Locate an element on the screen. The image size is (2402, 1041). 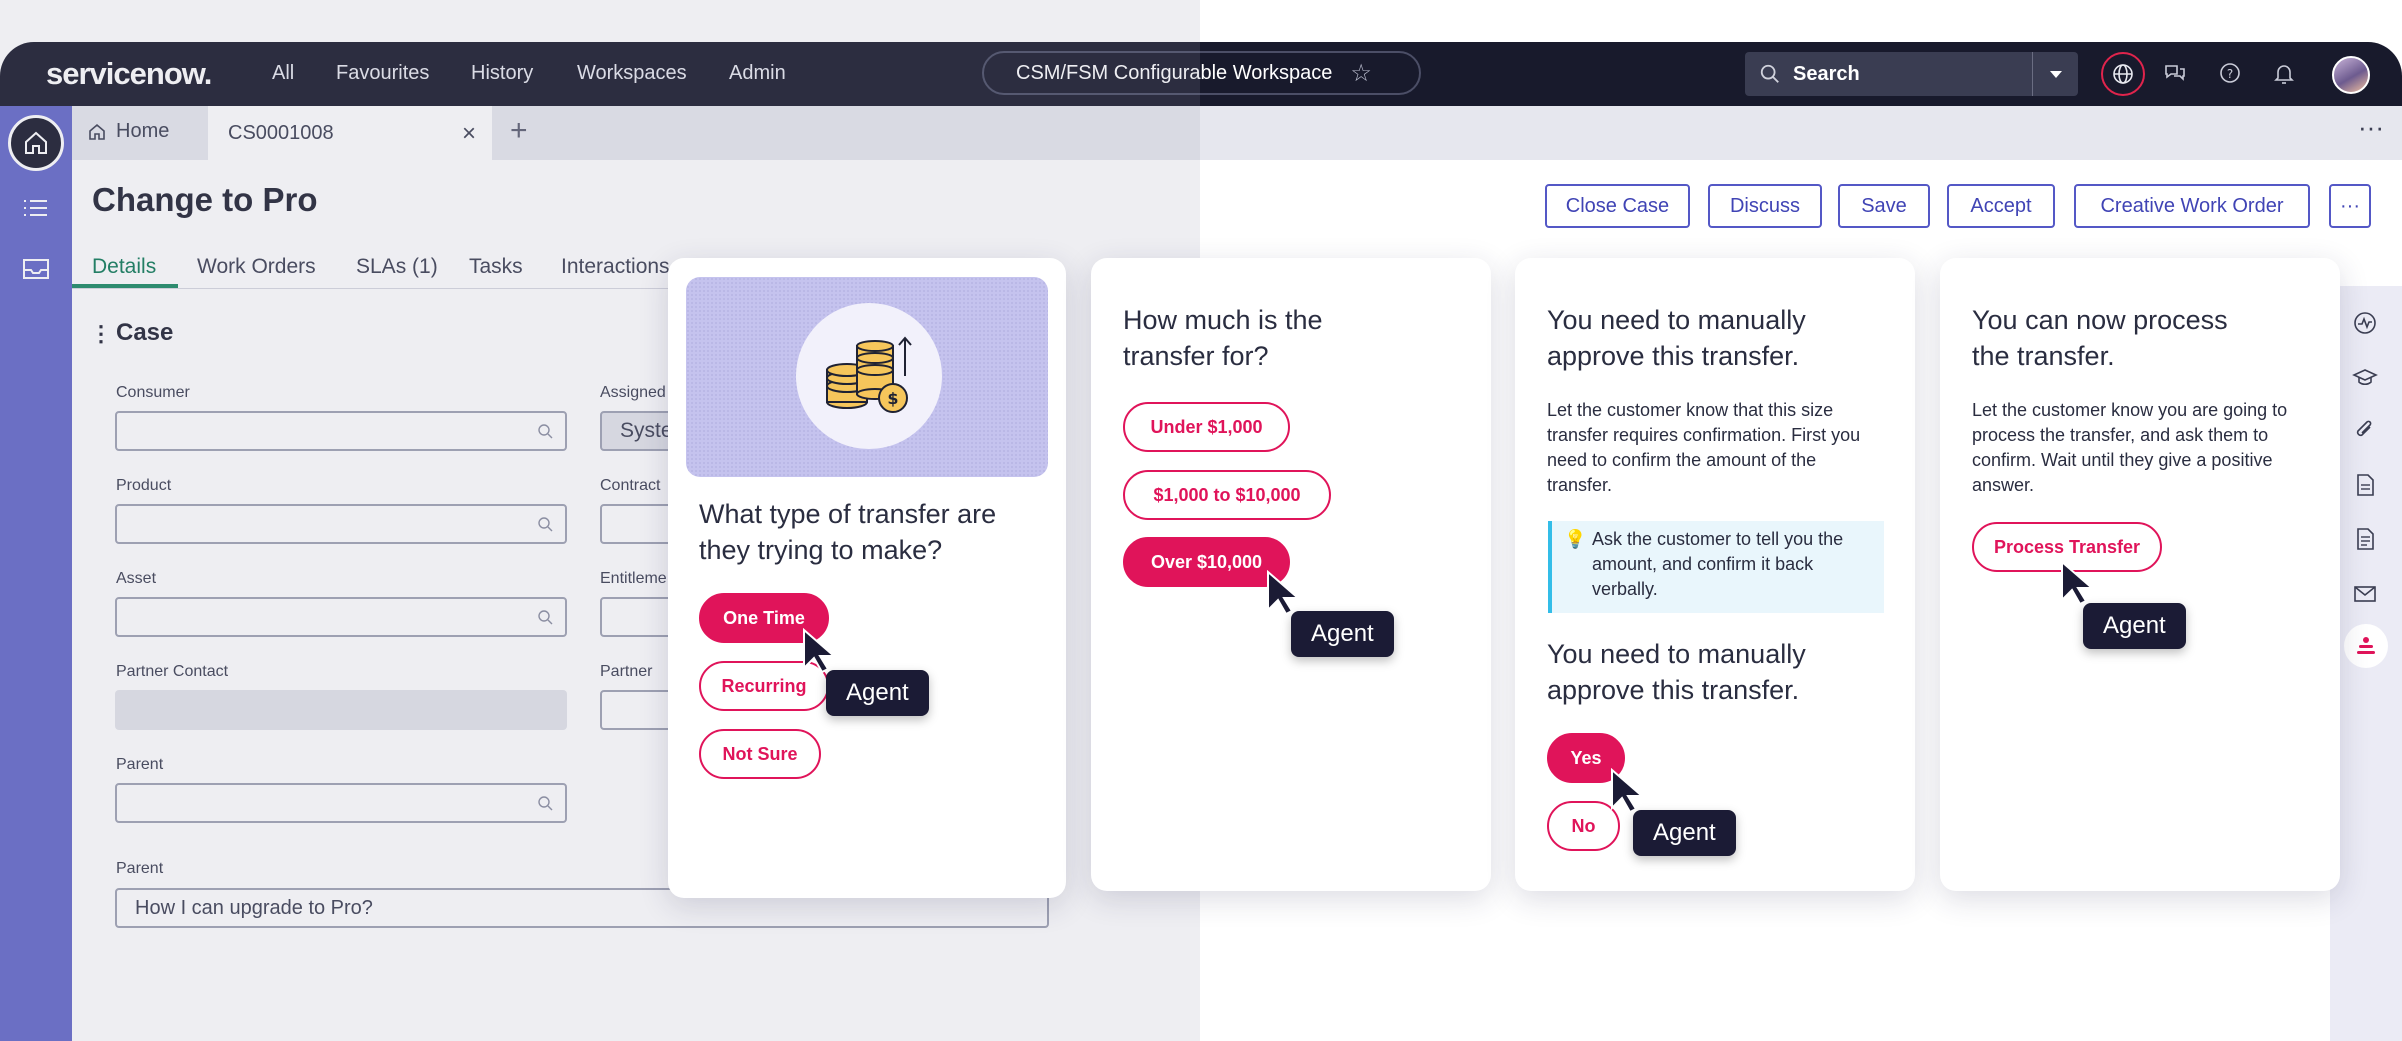
agent-label-1: Agent is located at coordinates (877, 693).